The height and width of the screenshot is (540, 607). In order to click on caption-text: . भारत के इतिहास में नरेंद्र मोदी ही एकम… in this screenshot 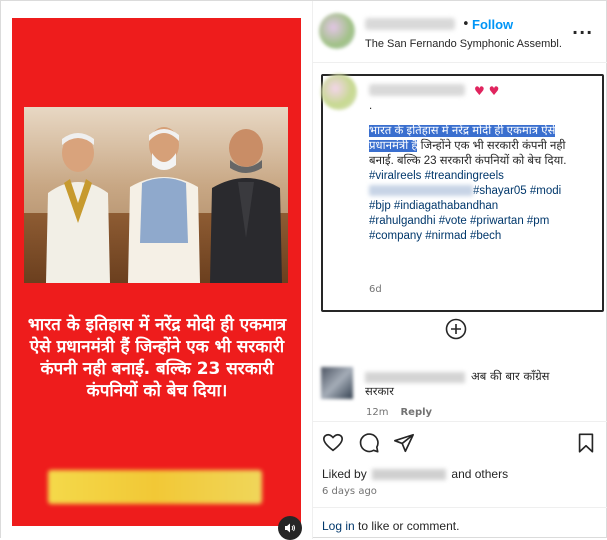, I will do `click(481, 172)`.